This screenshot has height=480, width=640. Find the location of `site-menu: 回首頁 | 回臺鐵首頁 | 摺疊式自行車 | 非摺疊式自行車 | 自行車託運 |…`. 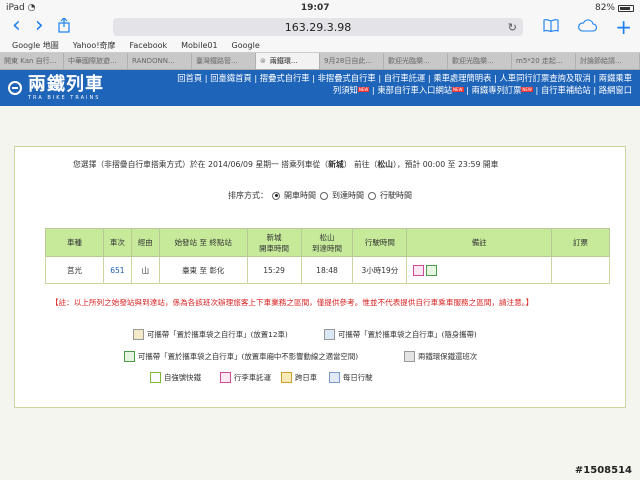

site-menu: 回首頁 | 回臺鐵首頁 | 摺疊式自行車 | 非摺疊式自行車 | 自行車託運 |… is located at coordinates (386, 84).